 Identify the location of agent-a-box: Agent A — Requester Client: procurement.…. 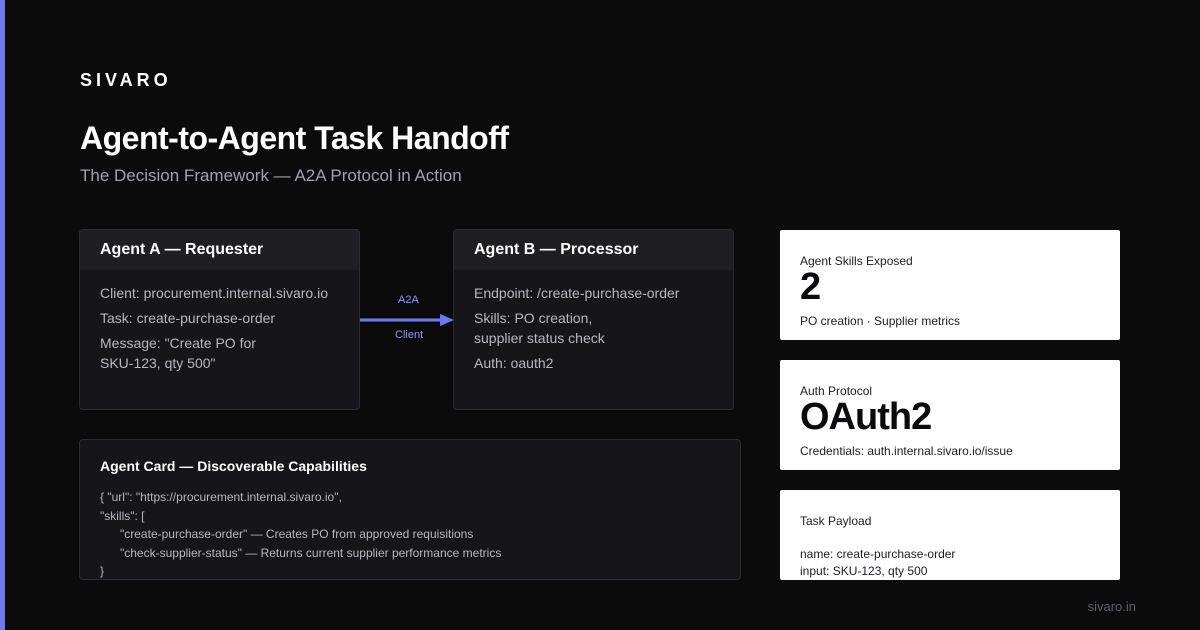
(219, 319).